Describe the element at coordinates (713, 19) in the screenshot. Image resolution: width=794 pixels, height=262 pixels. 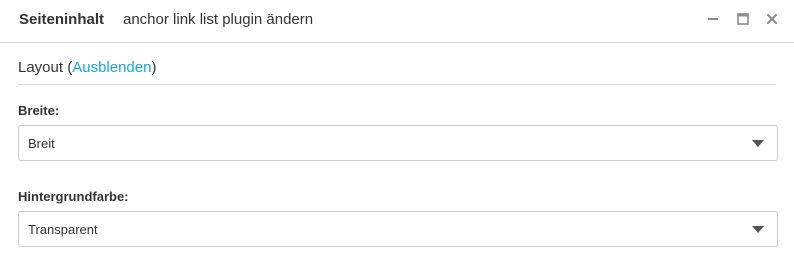
I see `minimize-icon` at that location.